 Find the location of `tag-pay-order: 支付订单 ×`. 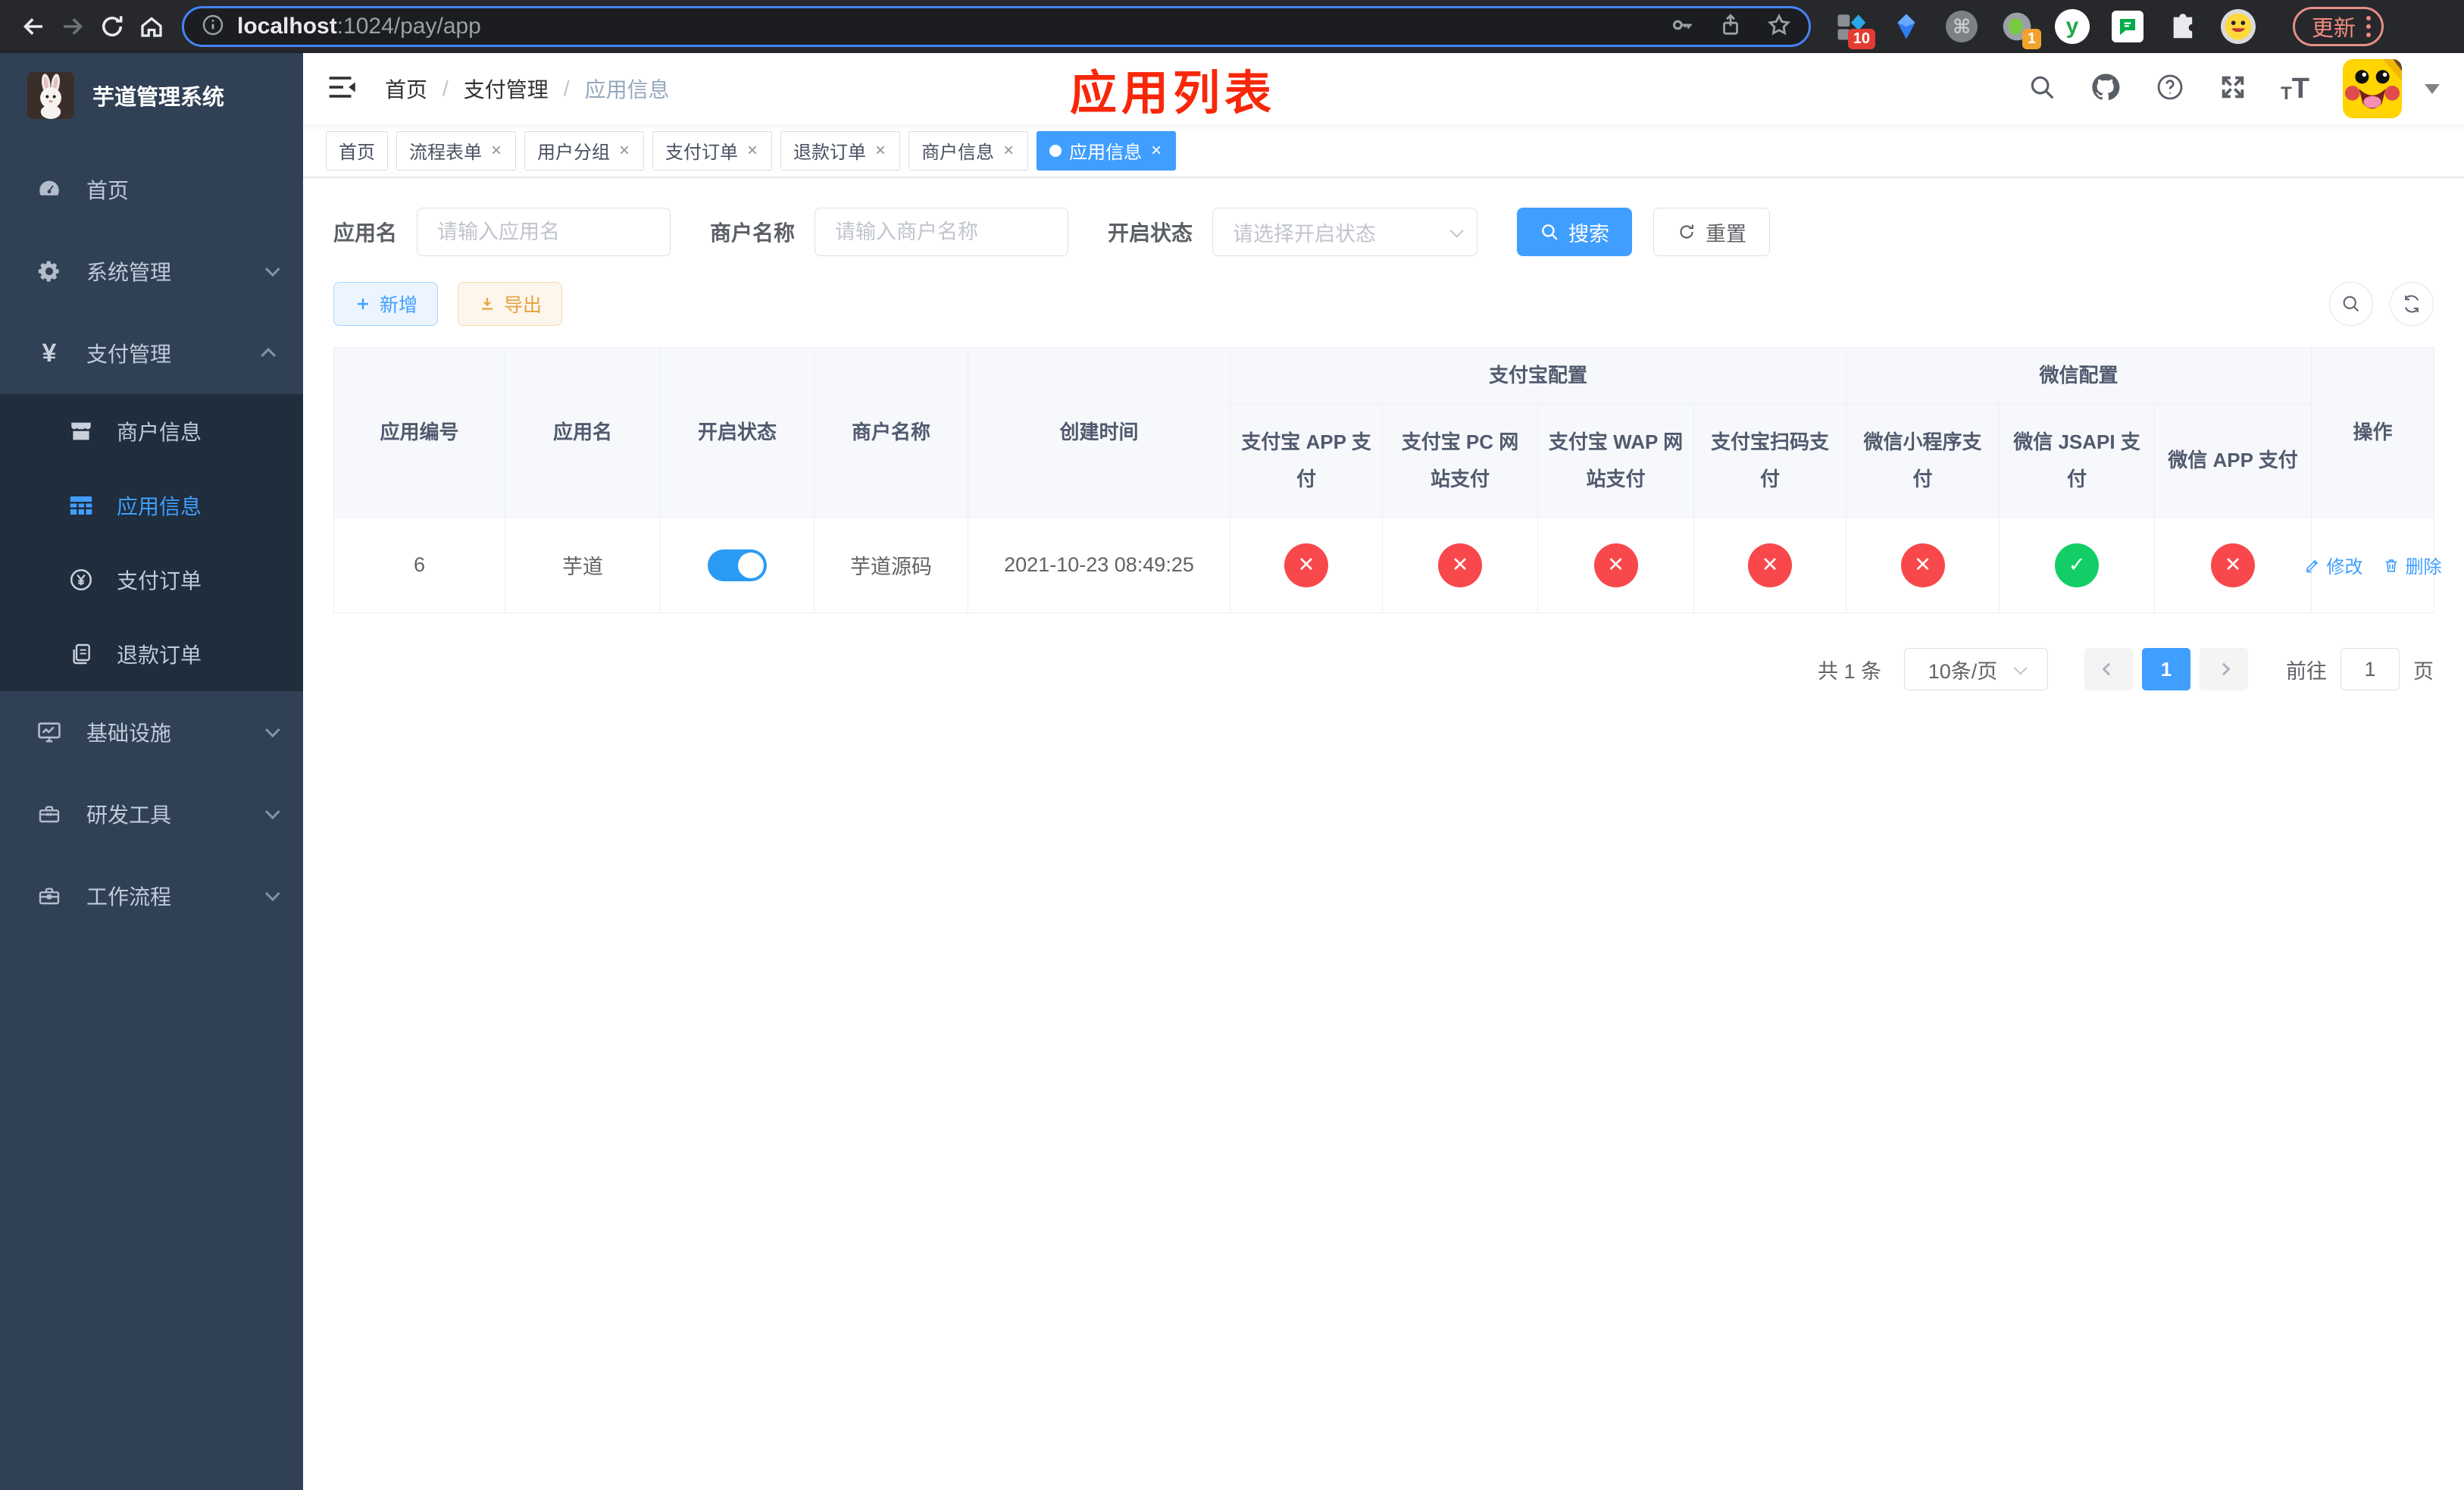

tag-pay-order: 支付订单 × is located at coordinates (712, 150).